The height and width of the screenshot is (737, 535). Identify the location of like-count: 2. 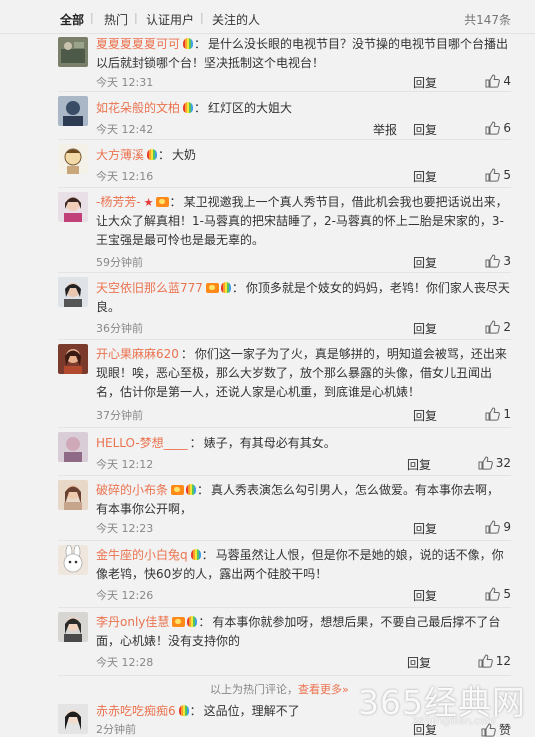
(507, 327).